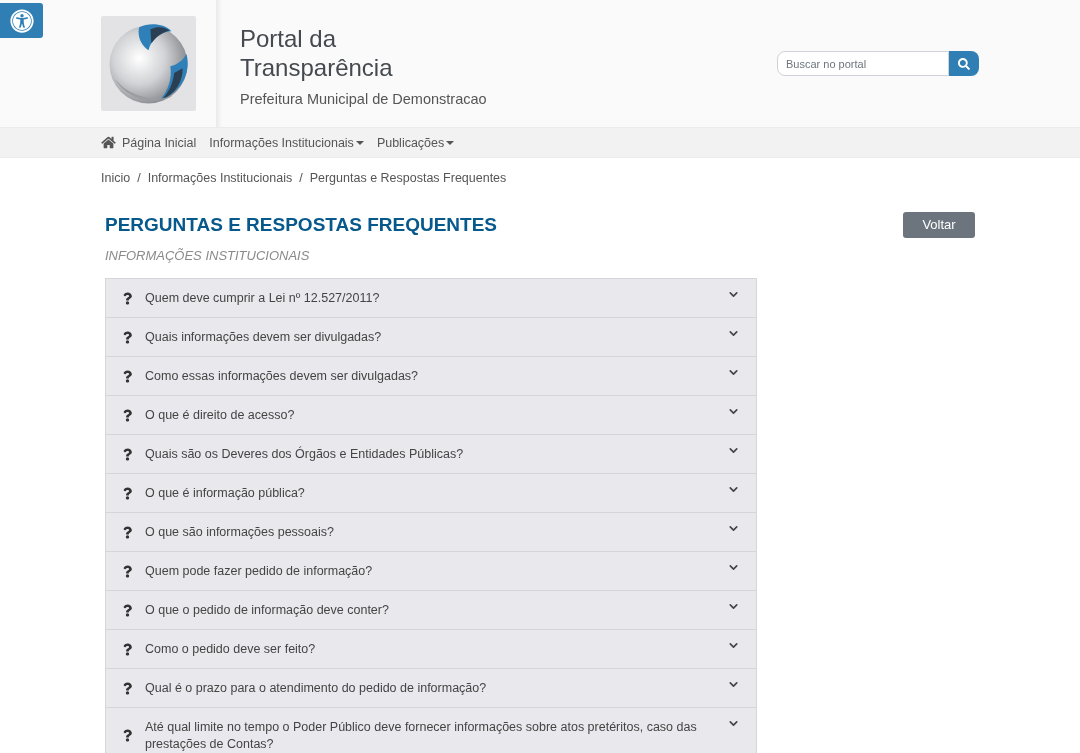 This screenshot has width=1080, height=753. I want to click on accessibility-button, so click(21, 20).